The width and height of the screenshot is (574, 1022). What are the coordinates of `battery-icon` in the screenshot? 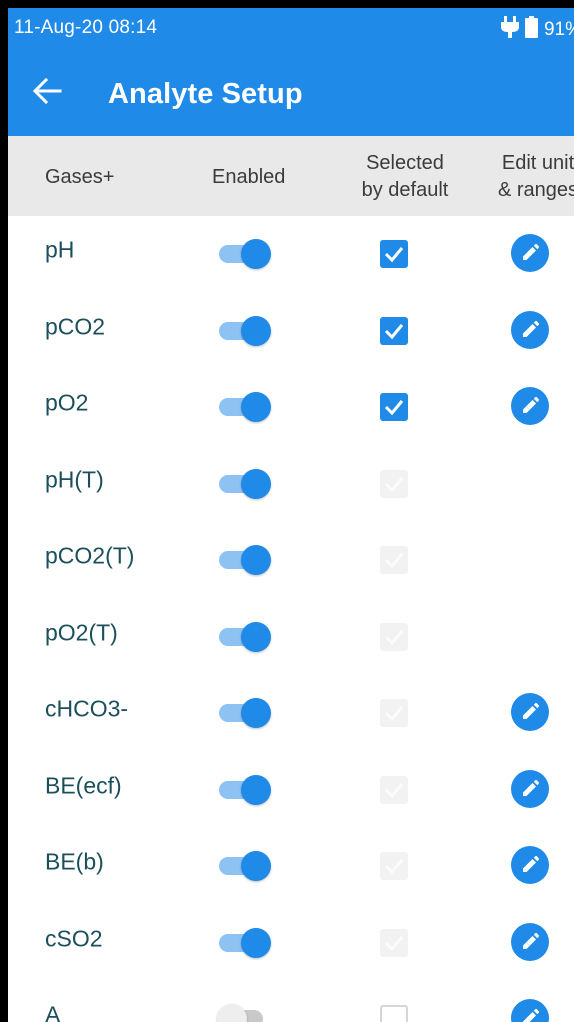 It's located at (531, 30).